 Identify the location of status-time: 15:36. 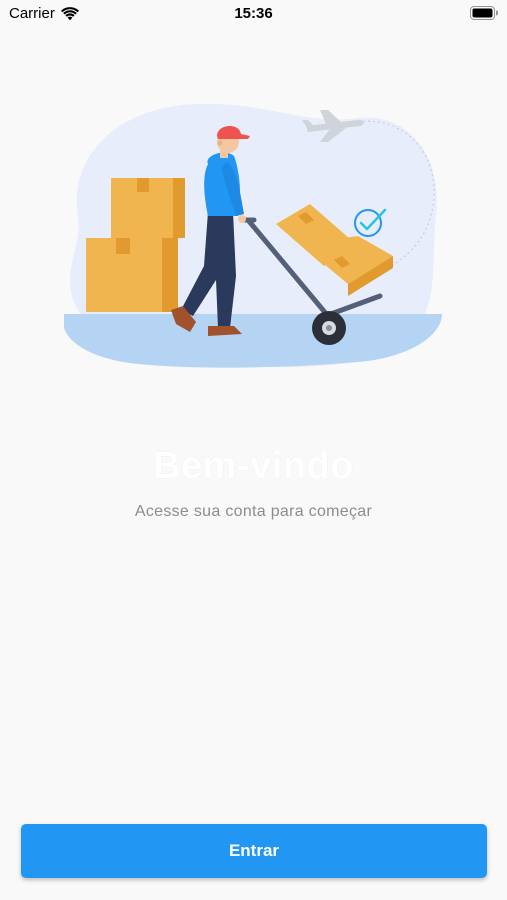
(253, 13).